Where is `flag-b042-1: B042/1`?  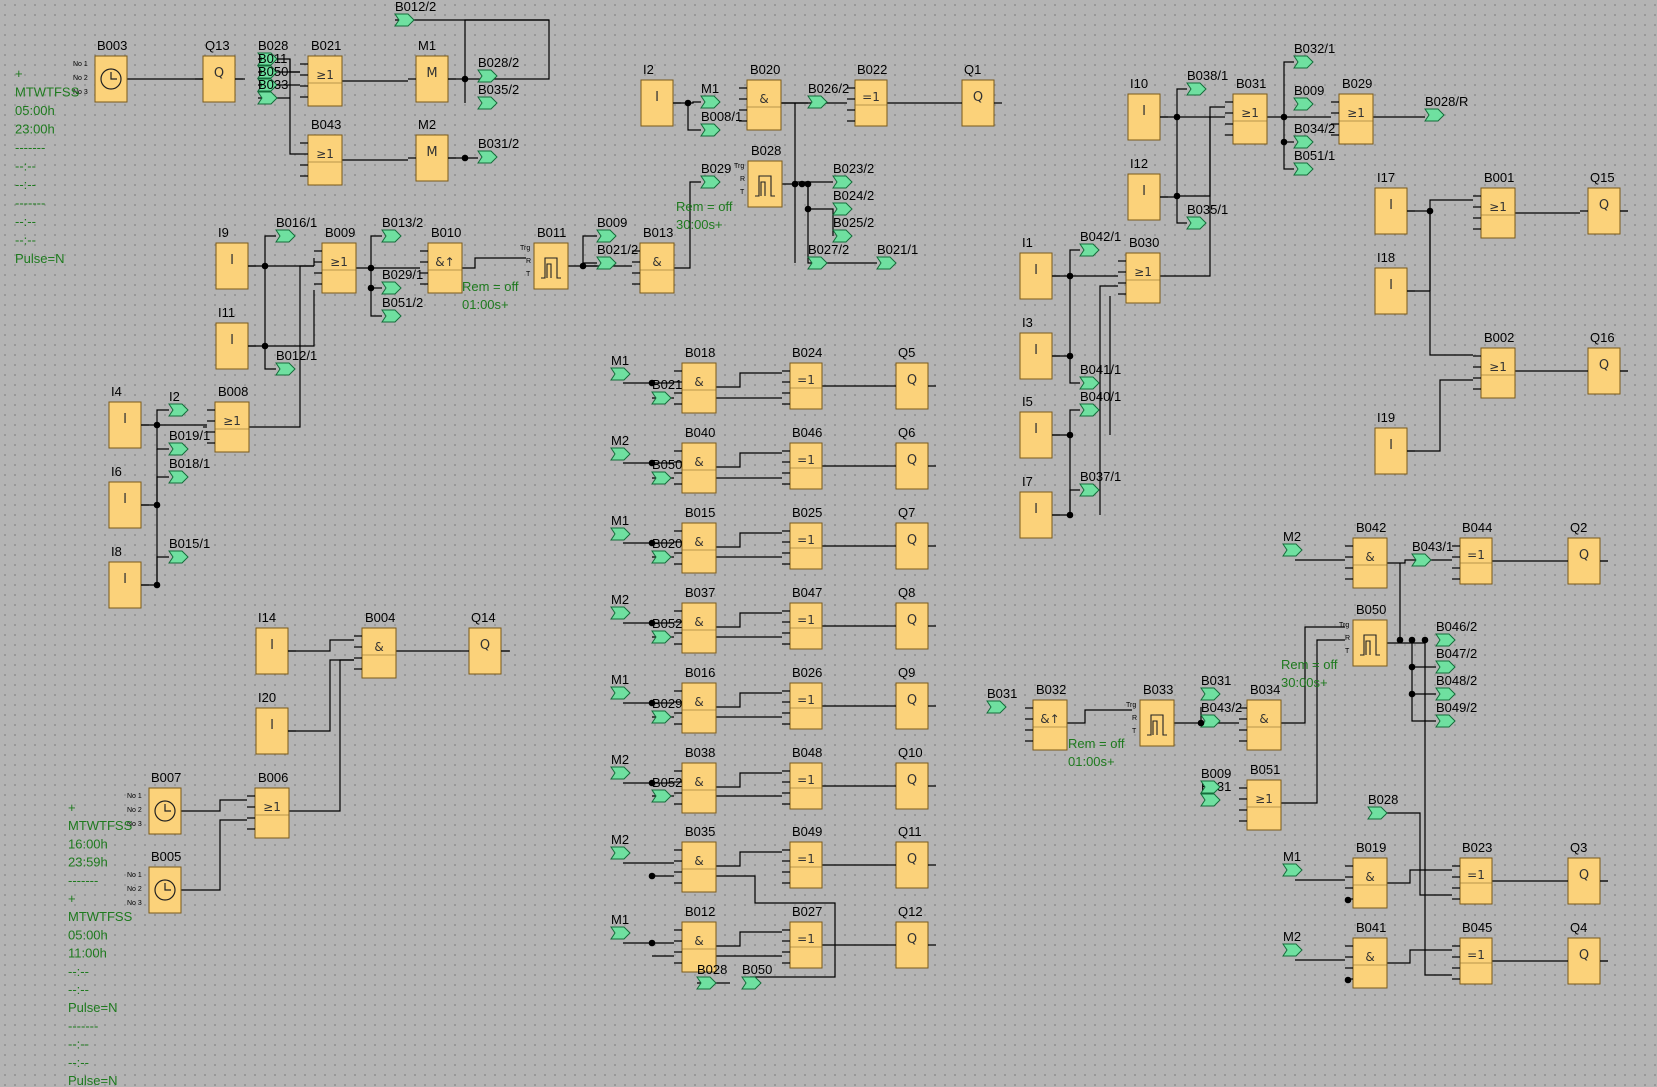
flag-b042-1: B042/1 is located at coordinates (1100, 243).